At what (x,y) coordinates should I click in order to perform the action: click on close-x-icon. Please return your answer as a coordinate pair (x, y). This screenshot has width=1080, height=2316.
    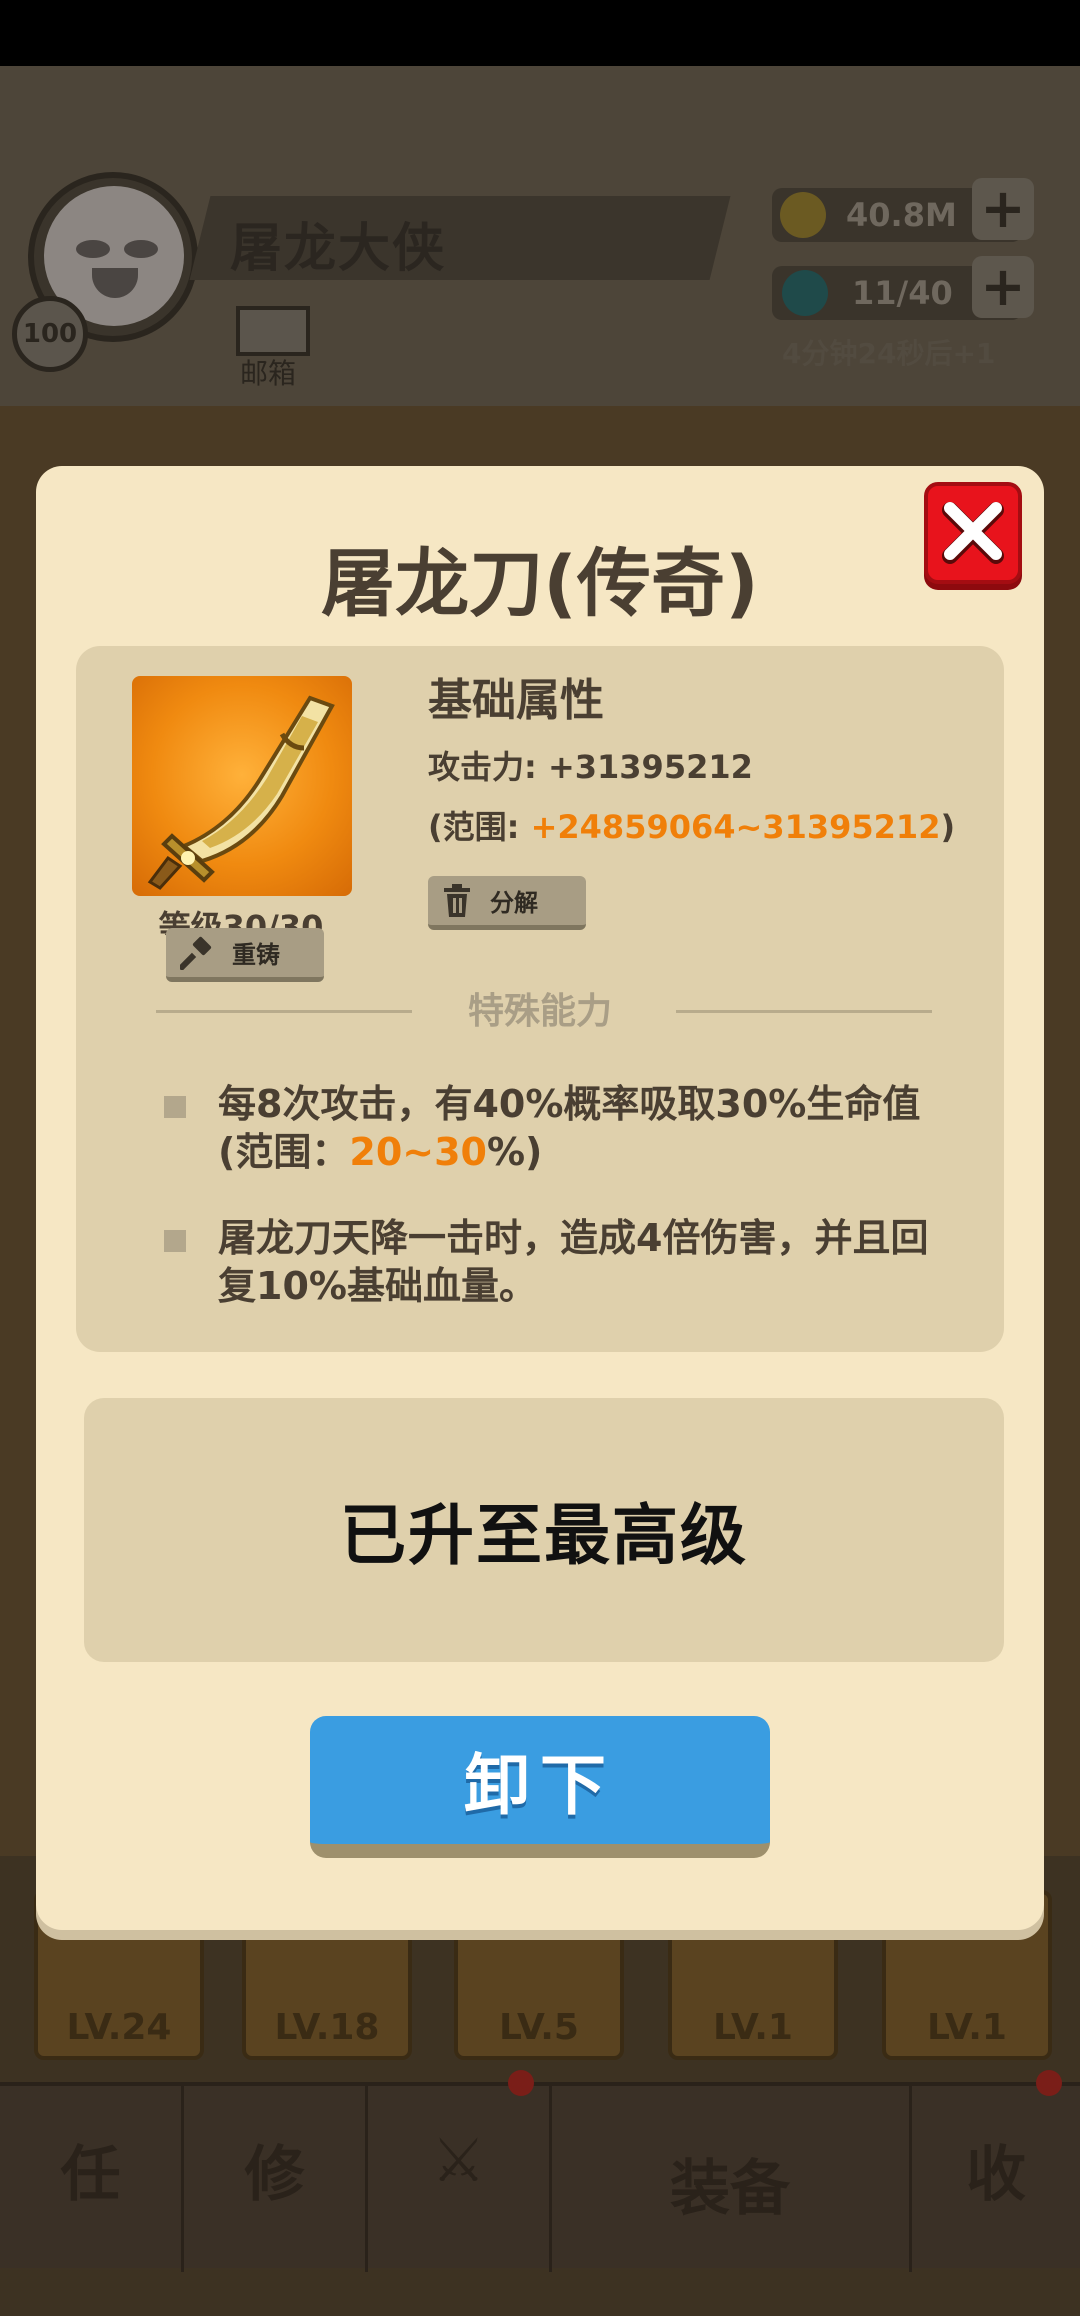
    Looking at the image, I should click on (973, 533).